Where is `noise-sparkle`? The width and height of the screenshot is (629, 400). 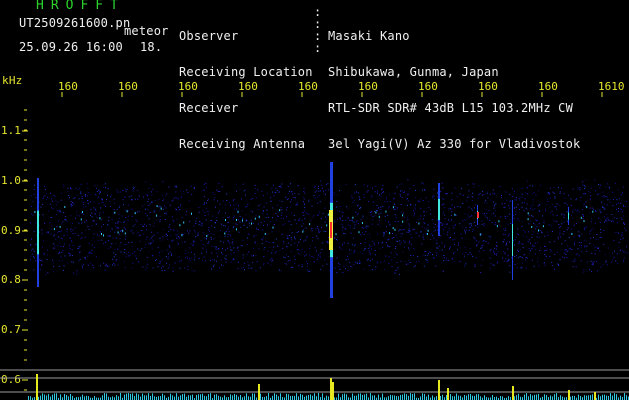
noise-sparkle is located at coordinates (310, 224).